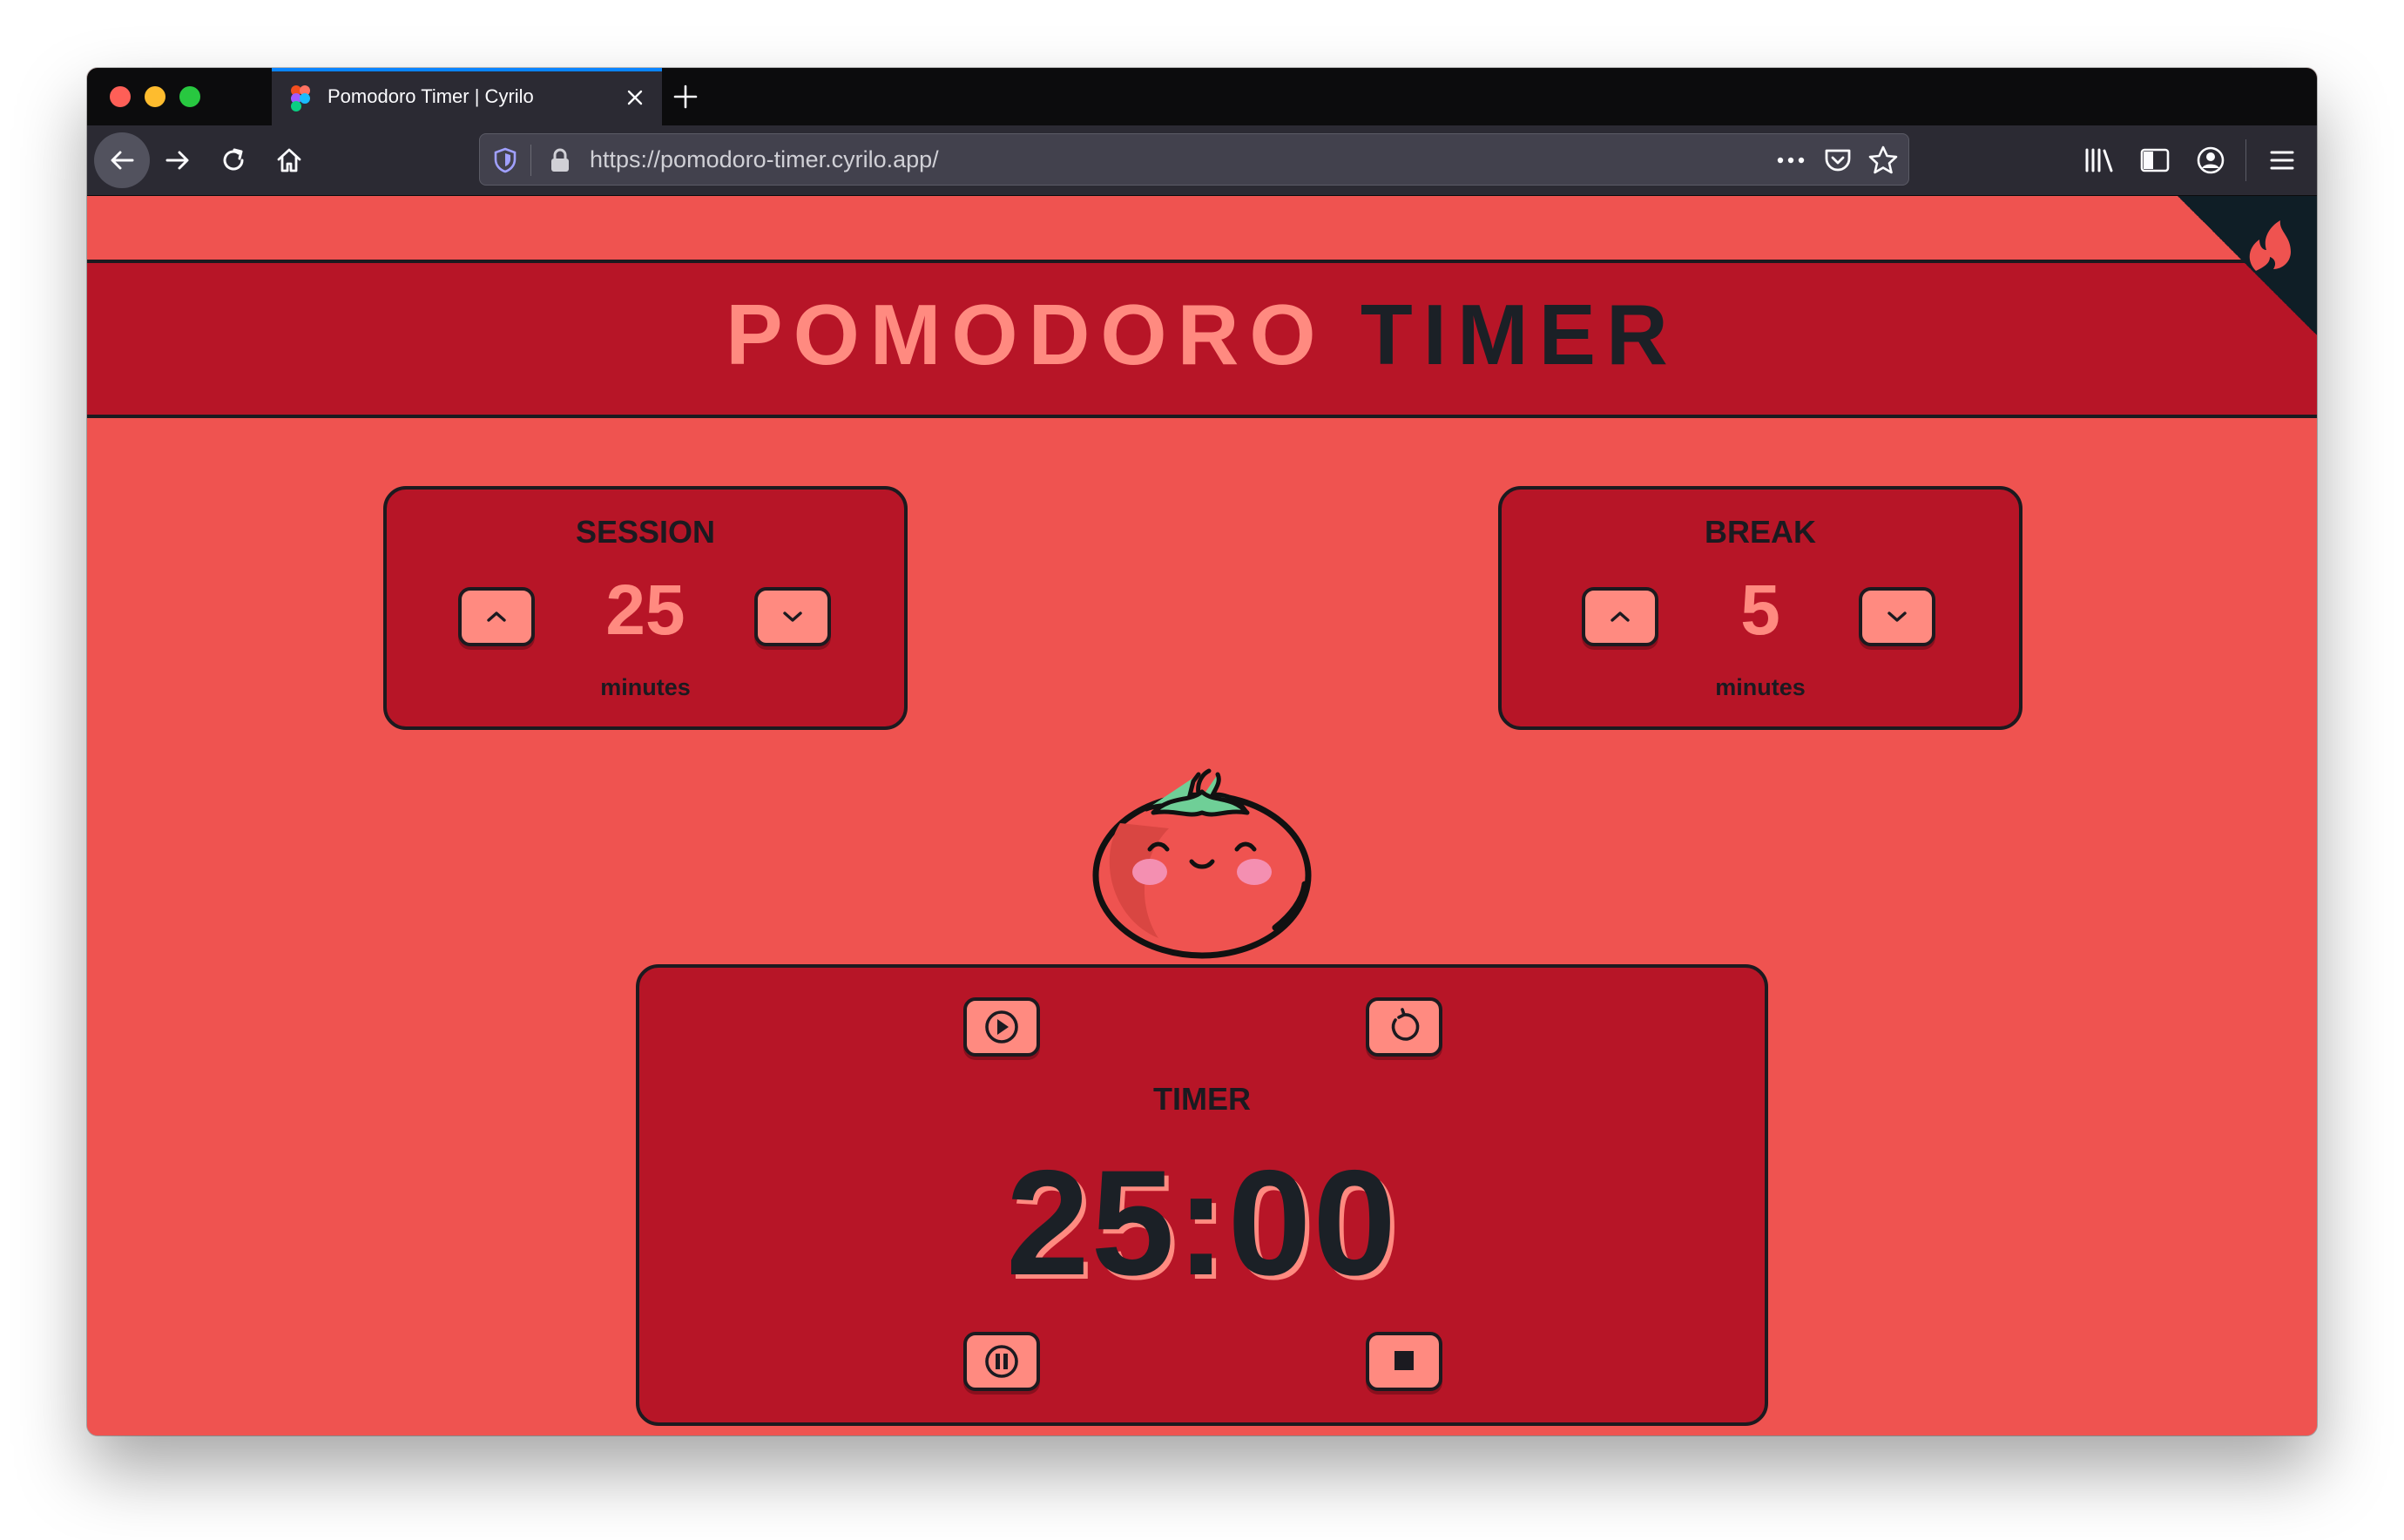 Image resolution: width=2404 pixels, height=1540 pixels. I want to click on new-tab-icon, so click(686, 96).